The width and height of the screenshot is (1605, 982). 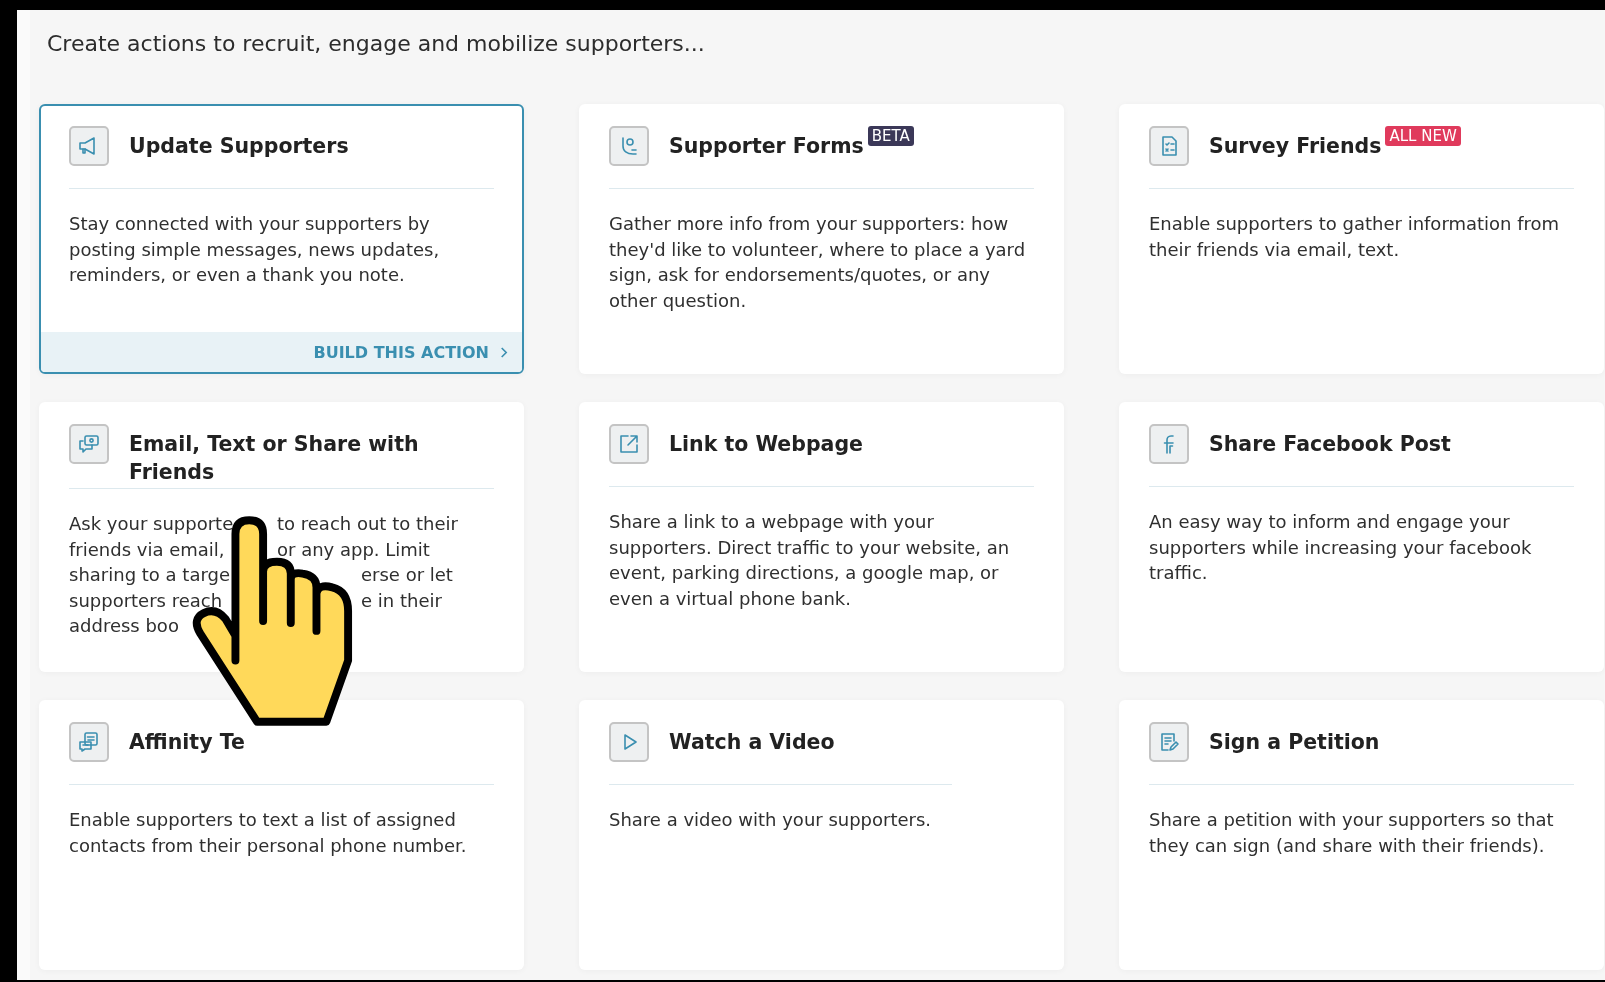 I want to click on description-text: e in their, so click(x=401, y=600).